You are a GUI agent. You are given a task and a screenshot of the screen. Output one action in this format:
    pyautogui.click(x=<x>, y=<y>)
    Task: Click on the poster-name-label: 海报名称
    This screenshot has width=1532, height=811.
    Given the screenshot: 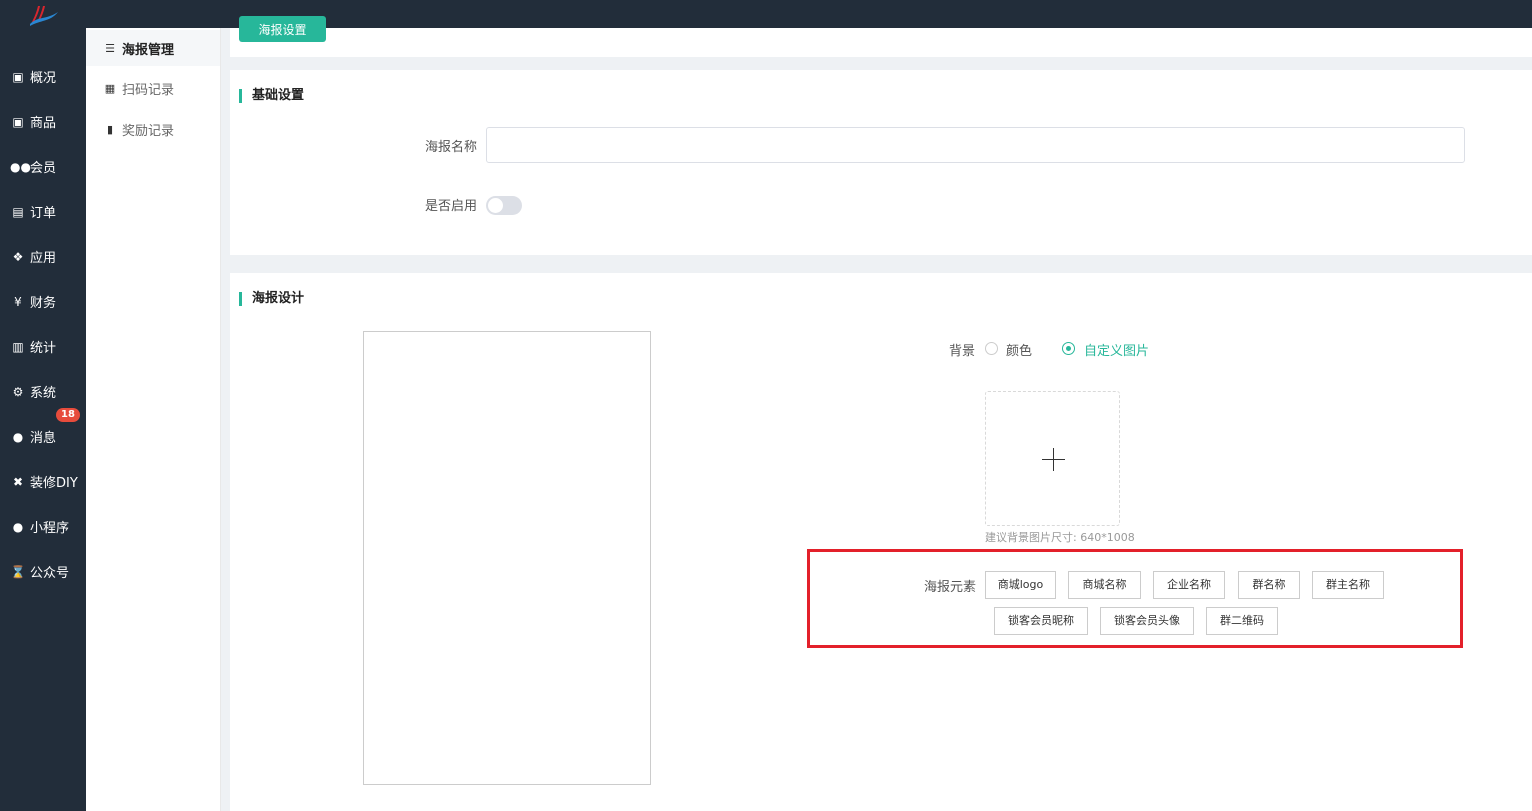 What is the action you would take?
    pyautogui.click(x=451, y=147)
    